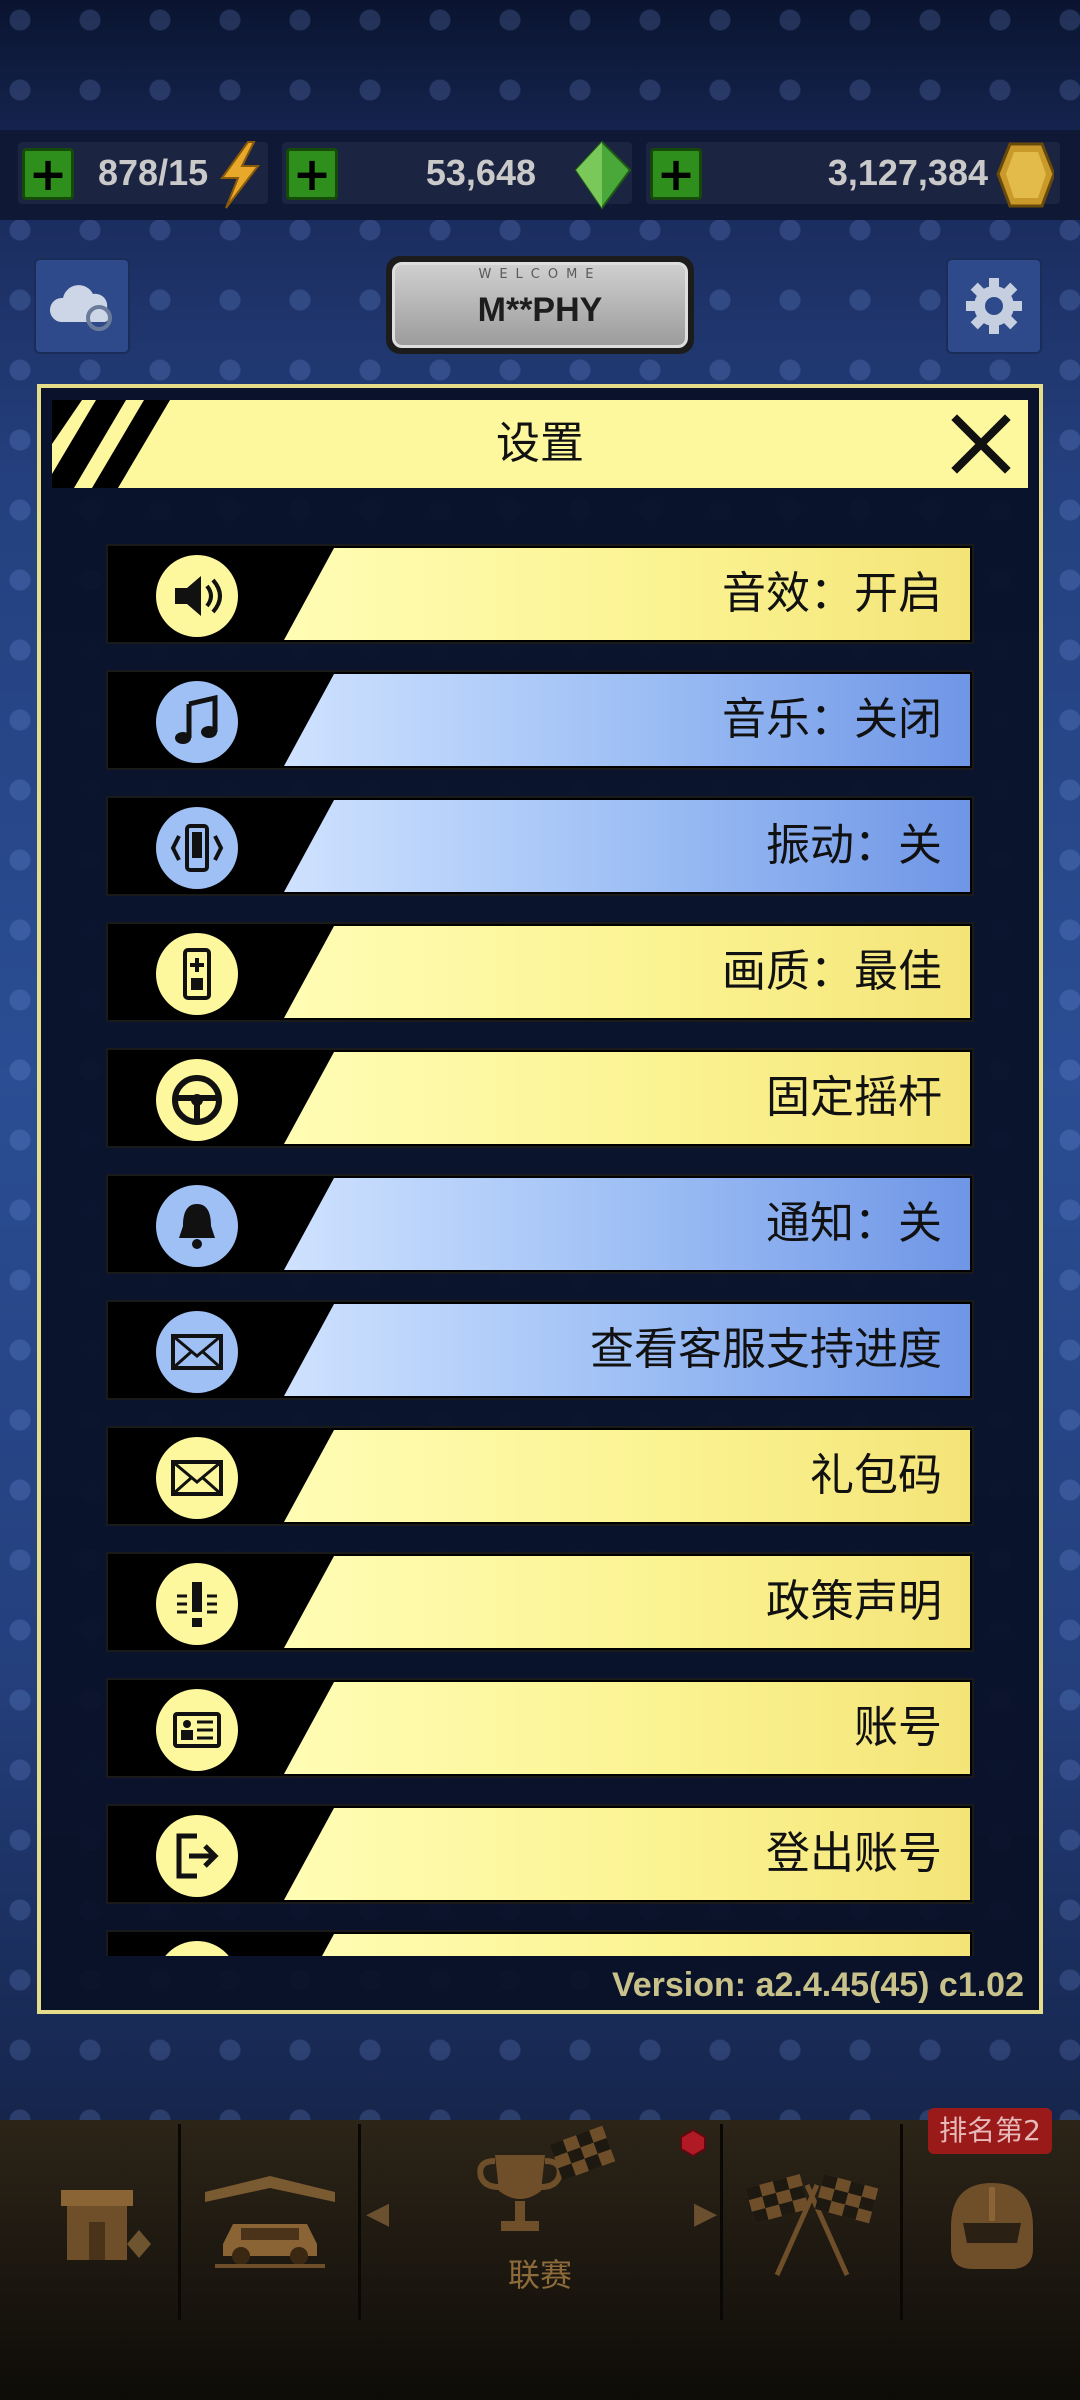 The height and width of the screenshot is (2400, 1080). What do you see at coordinates (240, 175) in the screenshot?
I see `lightning-icon` at bounding box center [240, 175].